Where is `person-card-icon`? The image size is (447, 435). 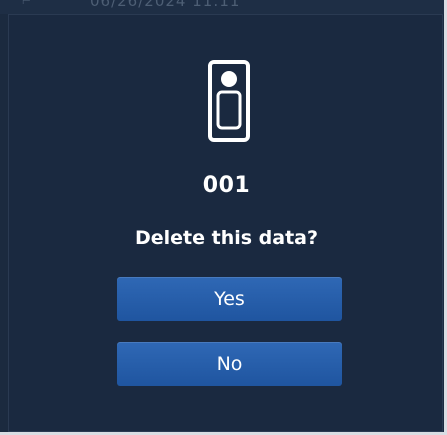 person-card-icon is located at coordinates (229, 101).